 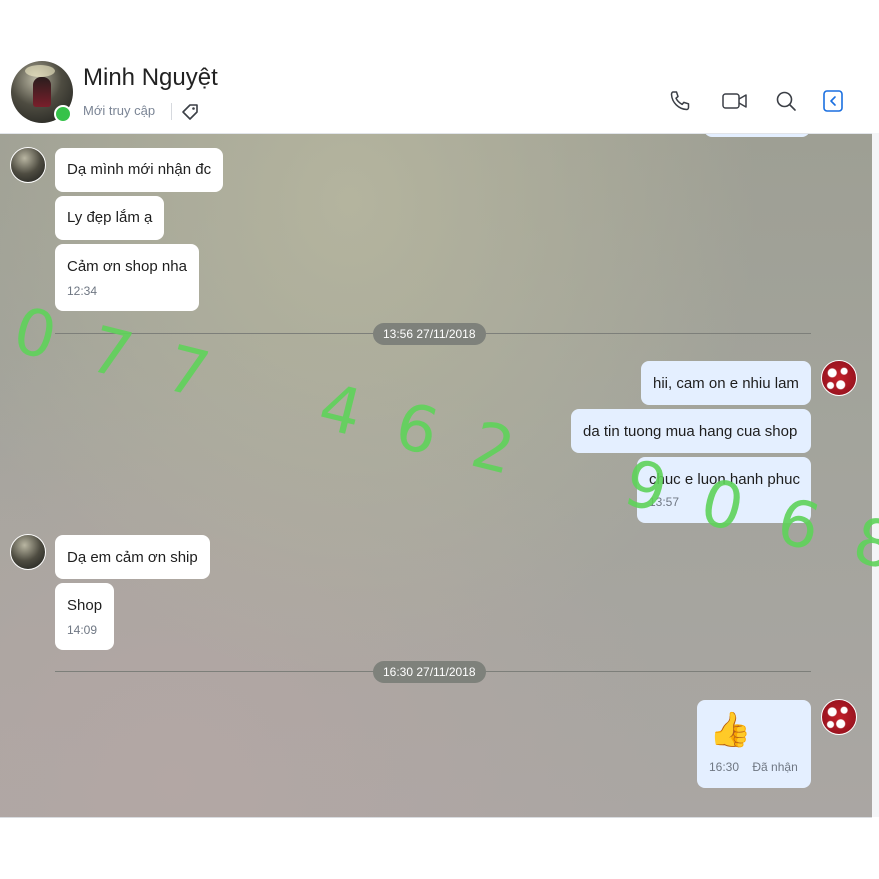 I want to click on message-bubble: da tin tuong mua hang cua shop, so click(x=691, y=431).